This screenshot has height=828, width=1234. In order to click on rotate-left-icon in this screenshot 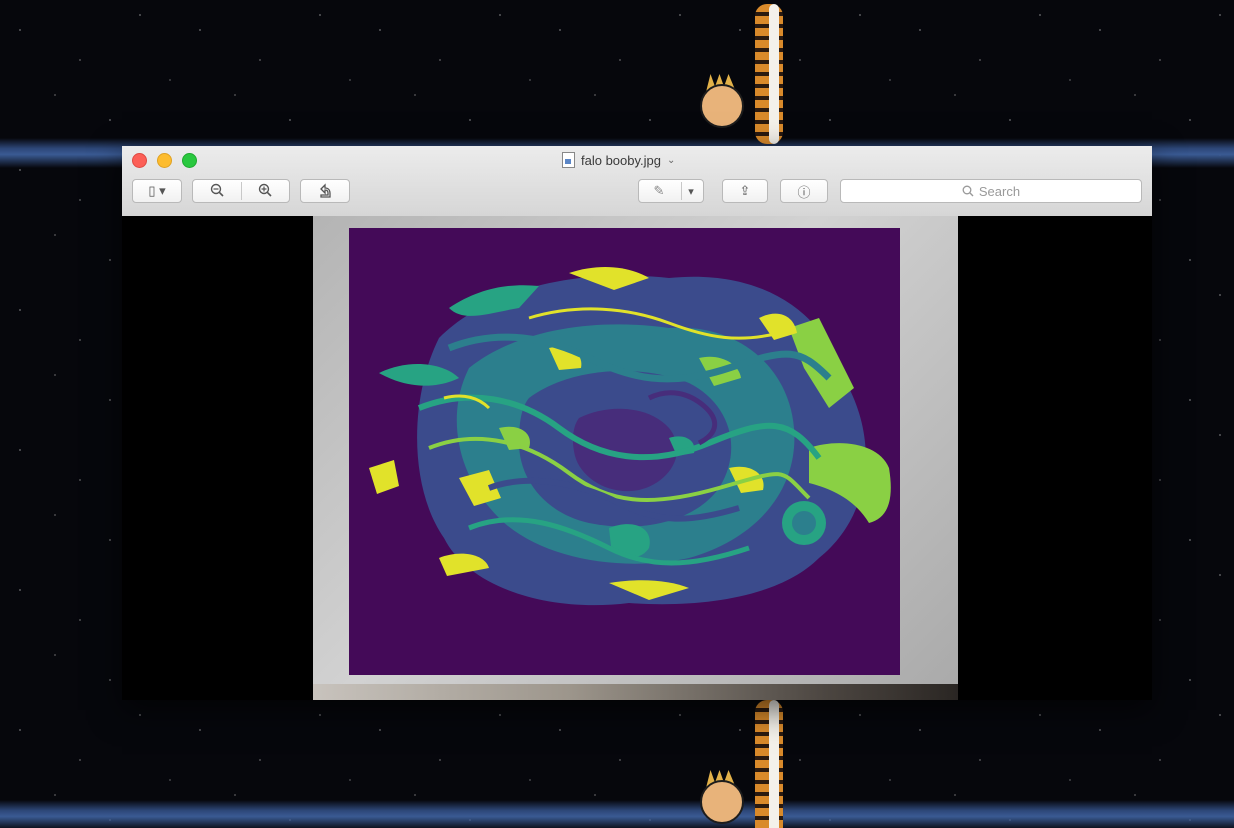, I will do `click(325, 190)`.